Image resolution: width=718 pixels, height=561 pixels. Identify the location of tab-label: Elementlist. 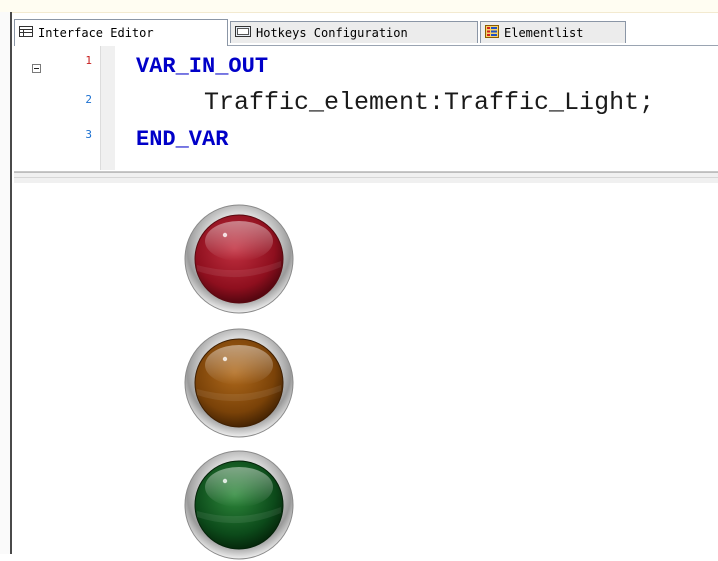
(544, 32).